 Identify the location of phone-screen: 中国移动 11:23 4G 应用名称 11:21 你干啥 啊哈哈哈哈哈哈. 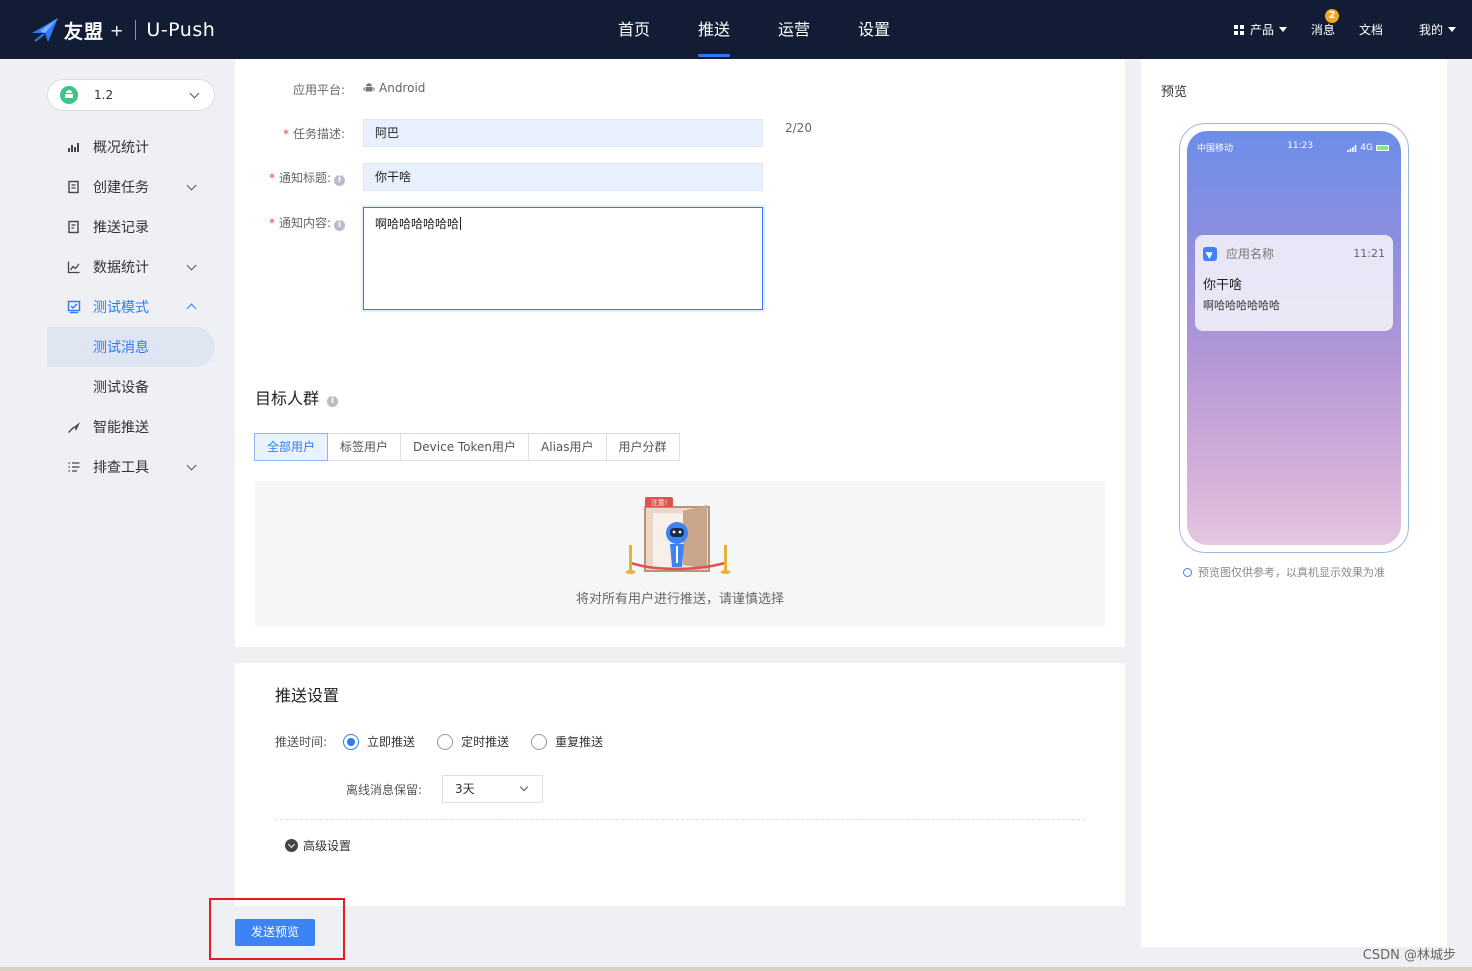
(1294, 338).